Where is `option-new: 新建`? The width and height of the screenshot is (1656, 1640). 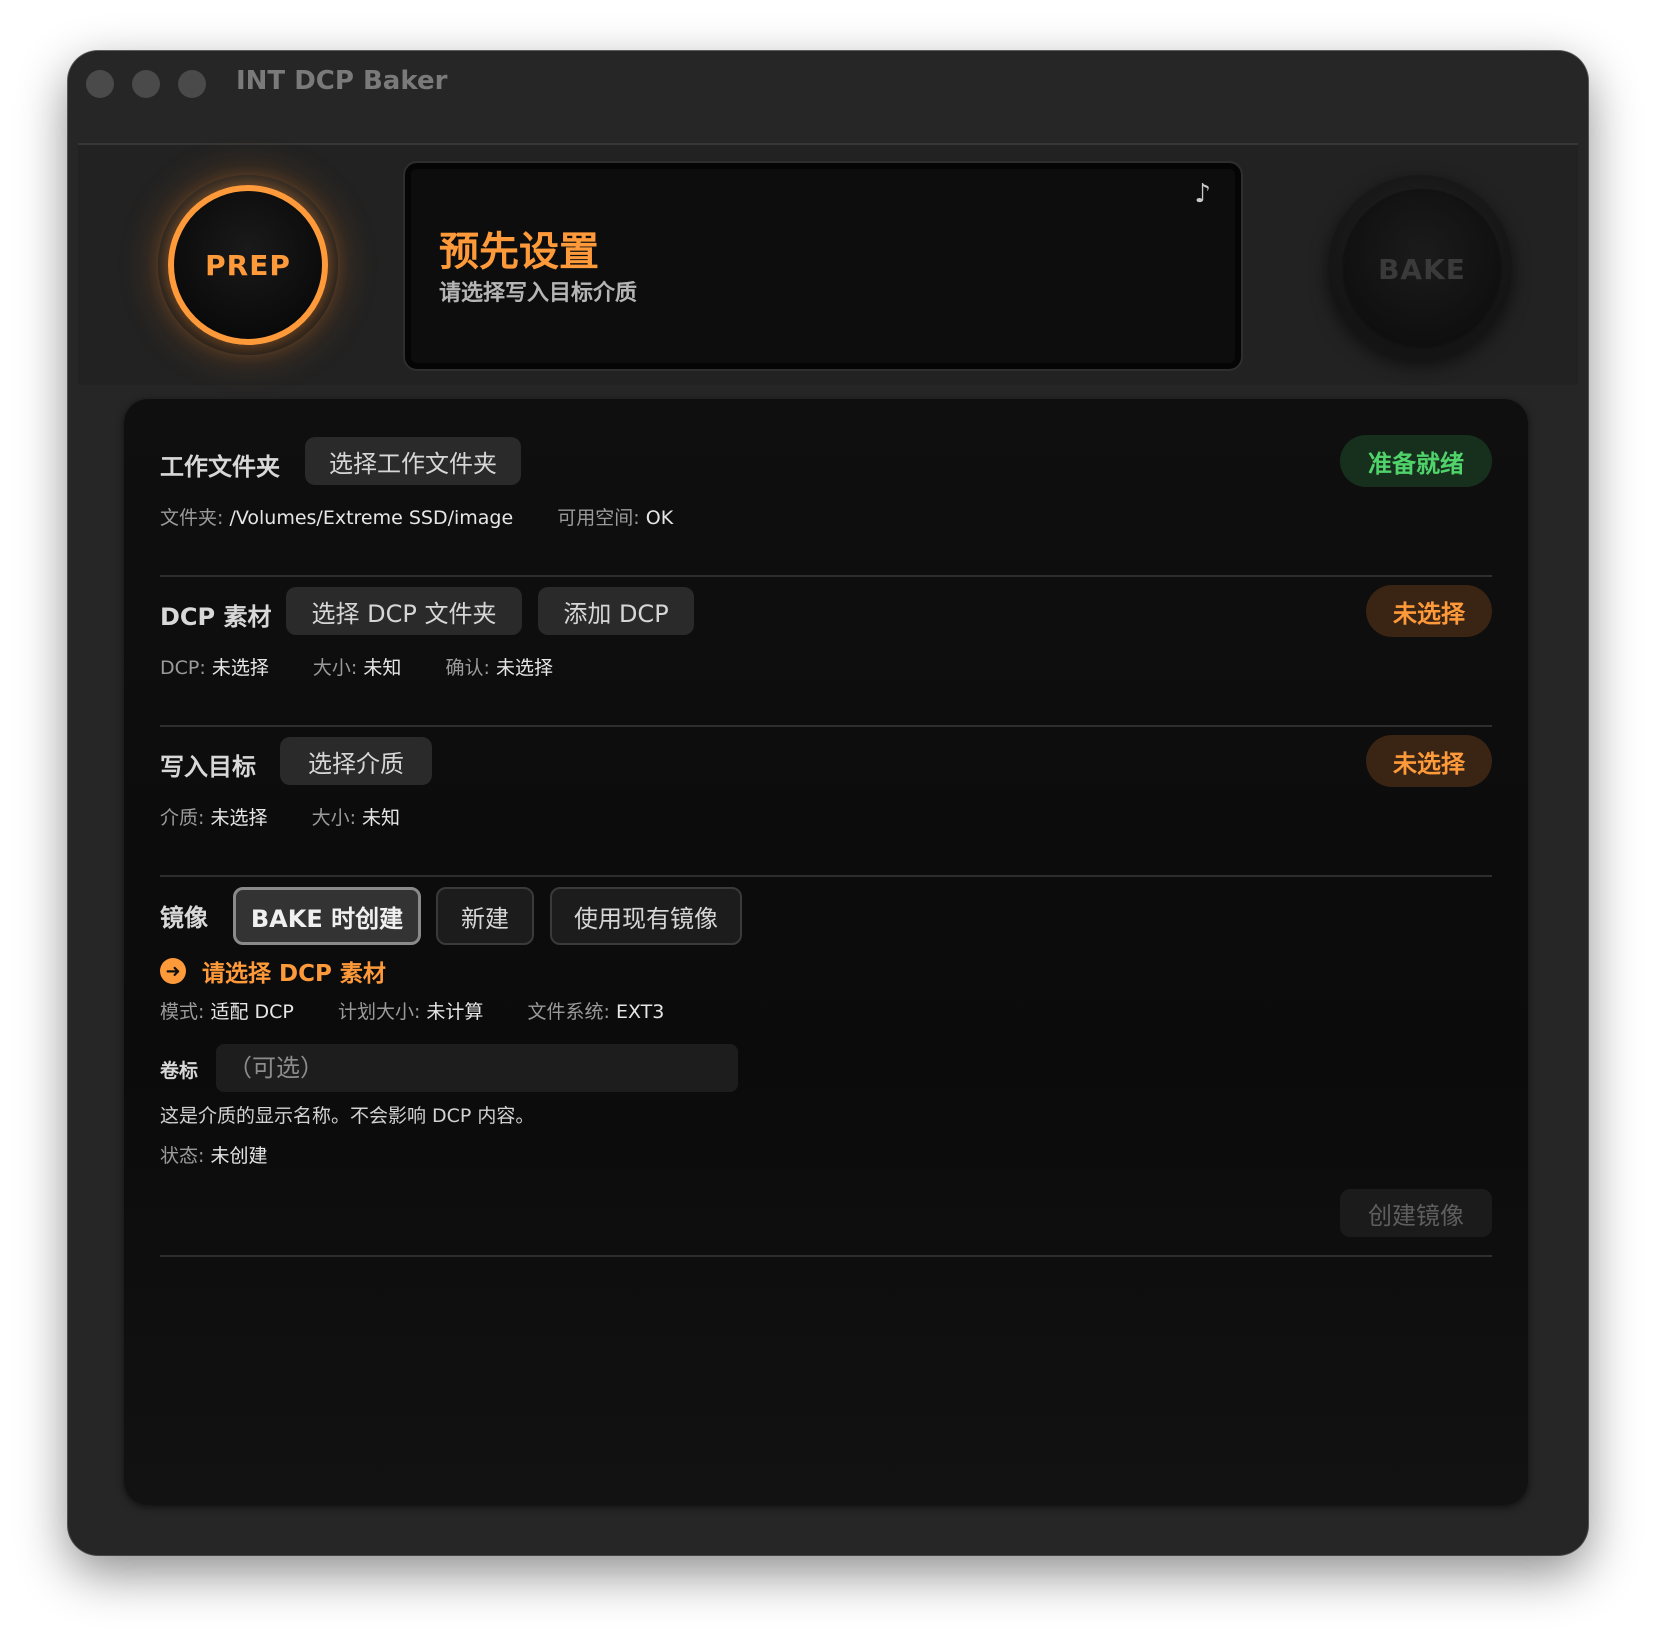
option-new: 新建 is located at coordinates (485, 916).